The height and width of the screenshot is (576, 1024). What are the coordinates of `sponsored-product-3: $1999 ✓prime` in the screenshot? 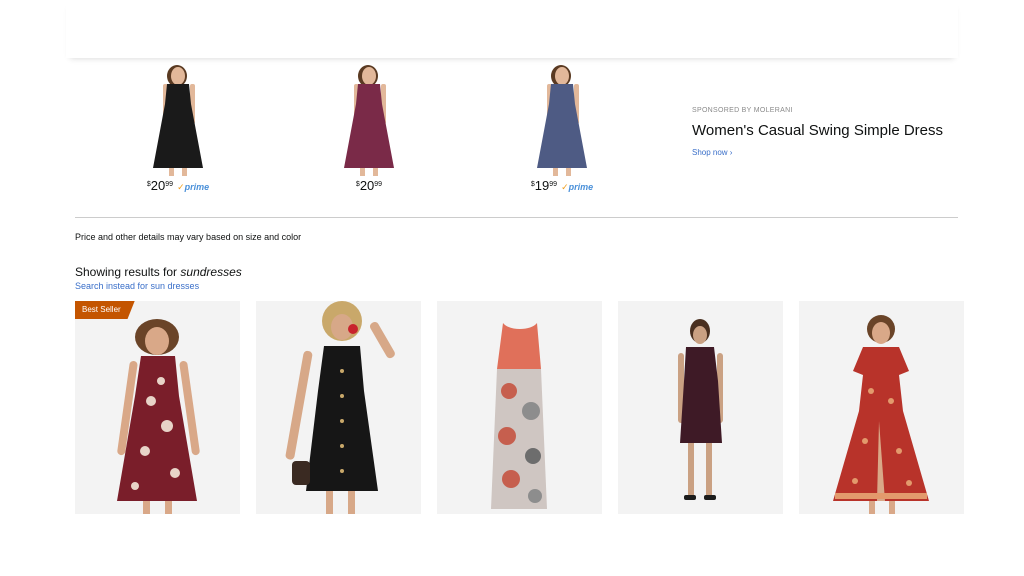 It's located at (562, 129).